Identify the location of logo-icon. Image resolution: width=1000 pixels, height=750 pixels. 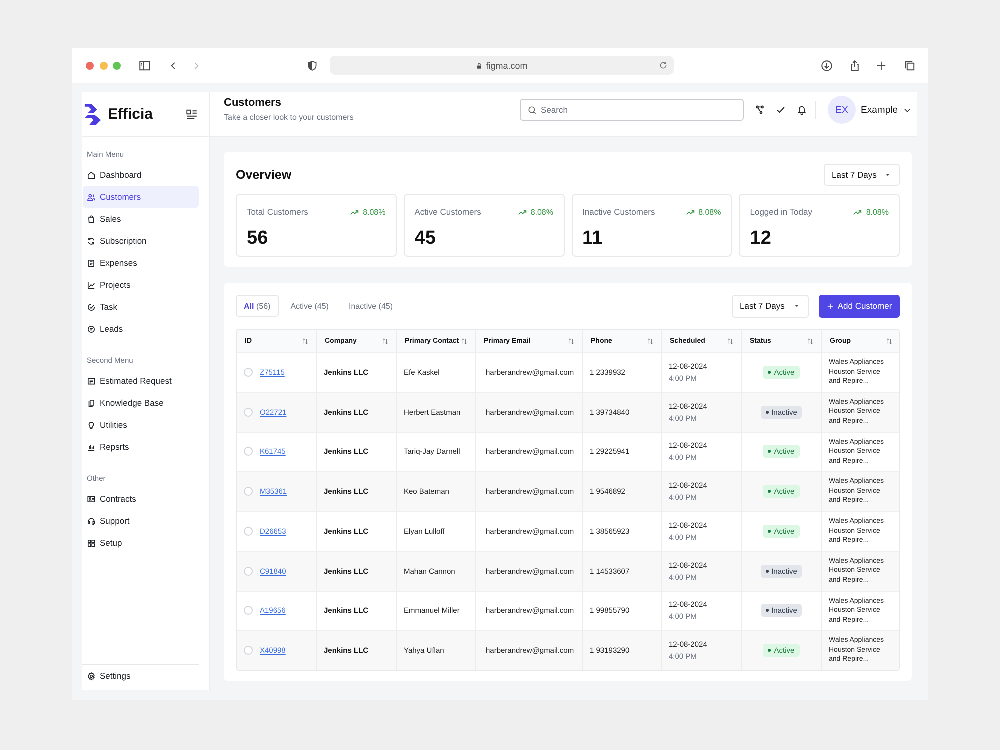
(93, 114).